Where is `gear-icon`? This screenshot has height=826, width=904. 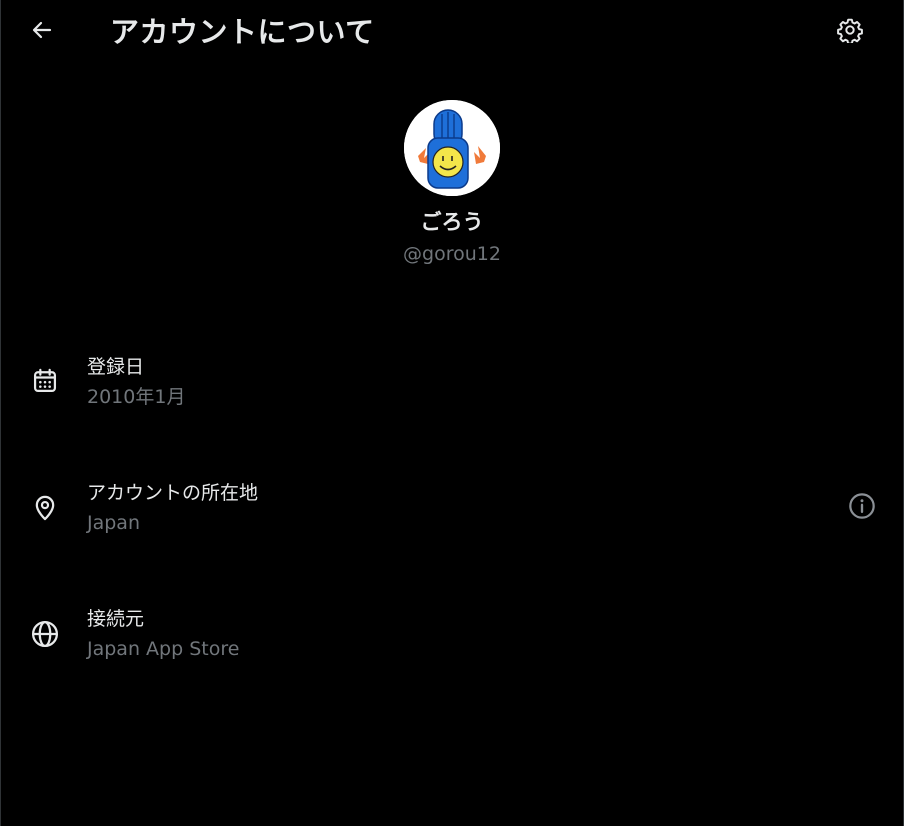
gear-icon is located at coordinates (850, 32).